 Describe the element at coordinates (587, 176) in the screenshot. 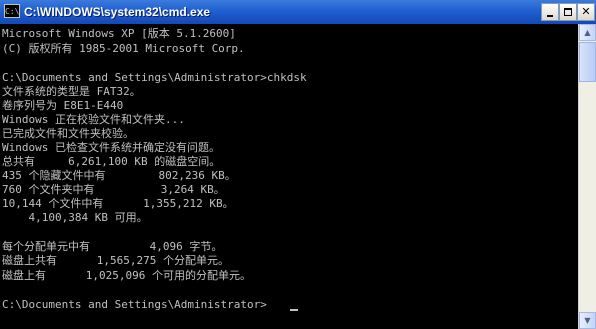

I see `vertical-scrollbar: ▲ ▼` at that location.